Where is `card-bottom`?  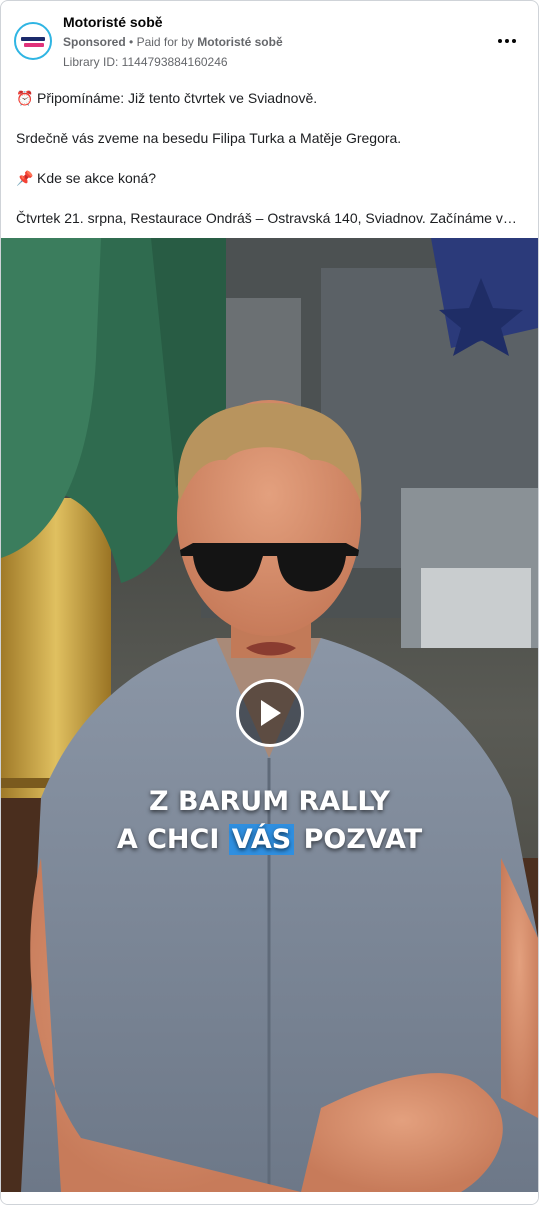
card-bottom is located at coordinates (269, 1201).